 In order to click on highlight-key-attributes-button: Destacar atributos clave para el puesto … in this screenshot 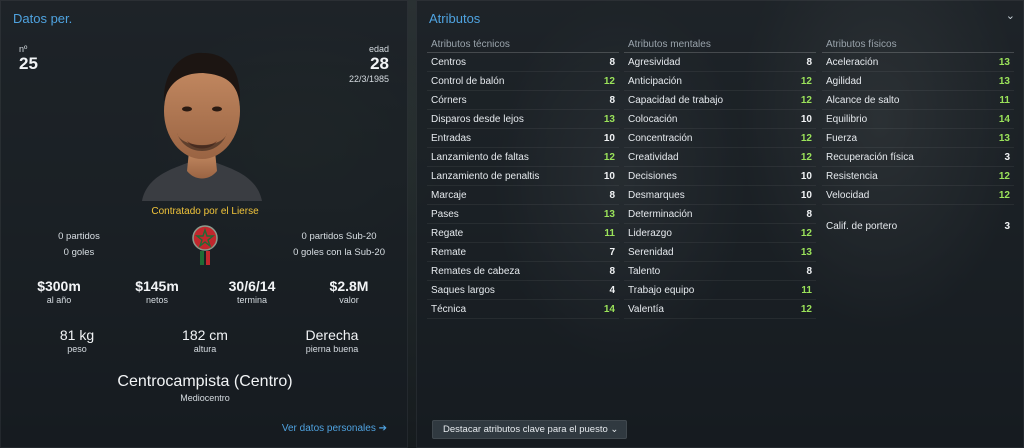, I will do `click(530, 429)`.